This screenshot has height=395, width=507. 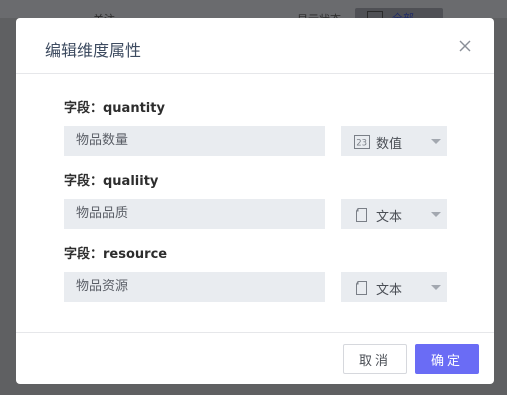 I want to click on dialog-header: 编辑维度属性, so click(x=255, y=46).